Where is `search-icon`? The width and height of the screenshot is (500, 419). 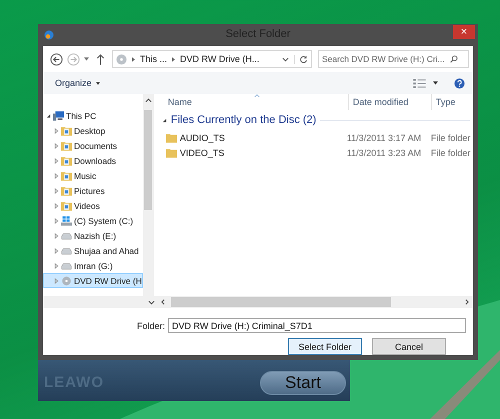
search-icon is located at coordinates (454, 59).